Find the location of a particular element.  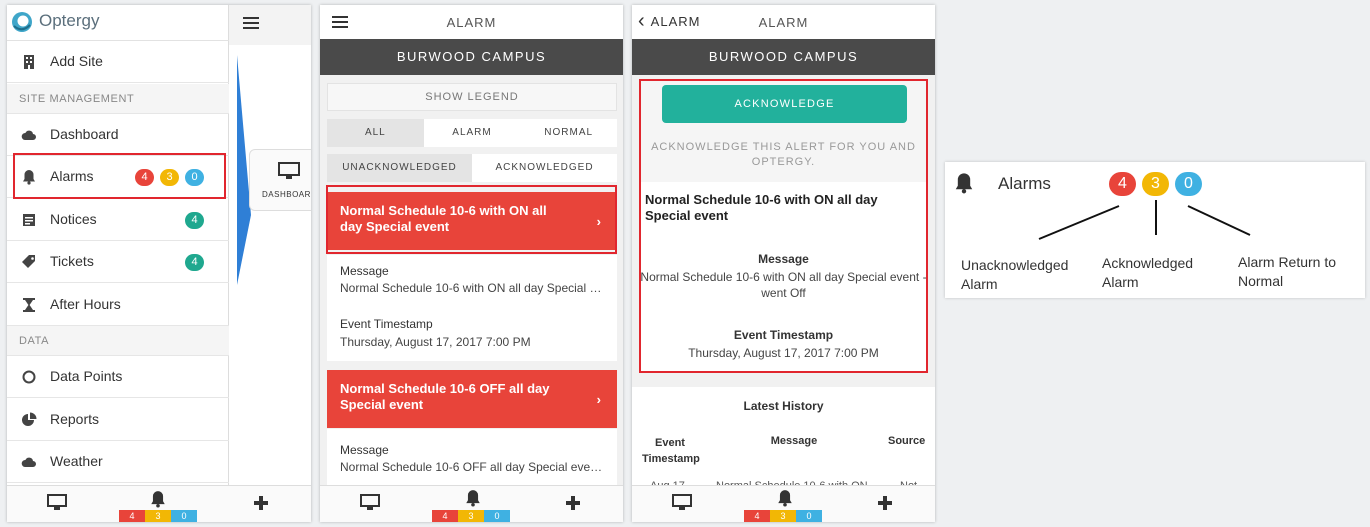

brand-row: Optergy is located at coordinates (118, 23).